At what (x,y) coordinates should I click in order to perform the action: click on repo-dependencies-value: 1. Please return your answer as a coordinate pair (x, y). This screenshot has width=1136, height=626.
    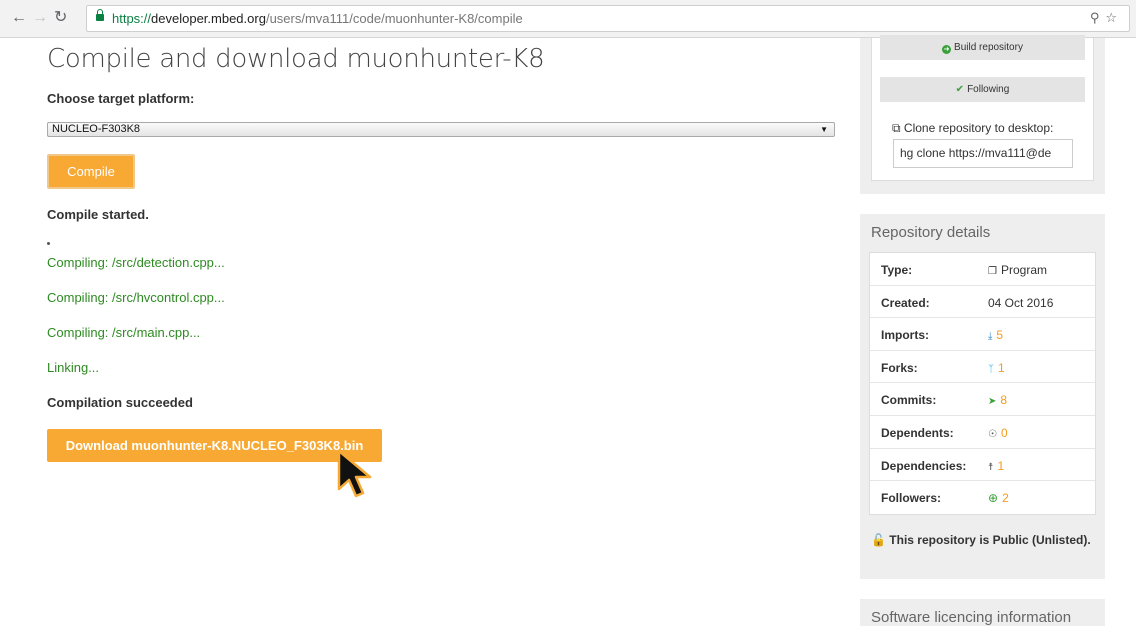
    Looking at the image, I should click on (1001, 465).